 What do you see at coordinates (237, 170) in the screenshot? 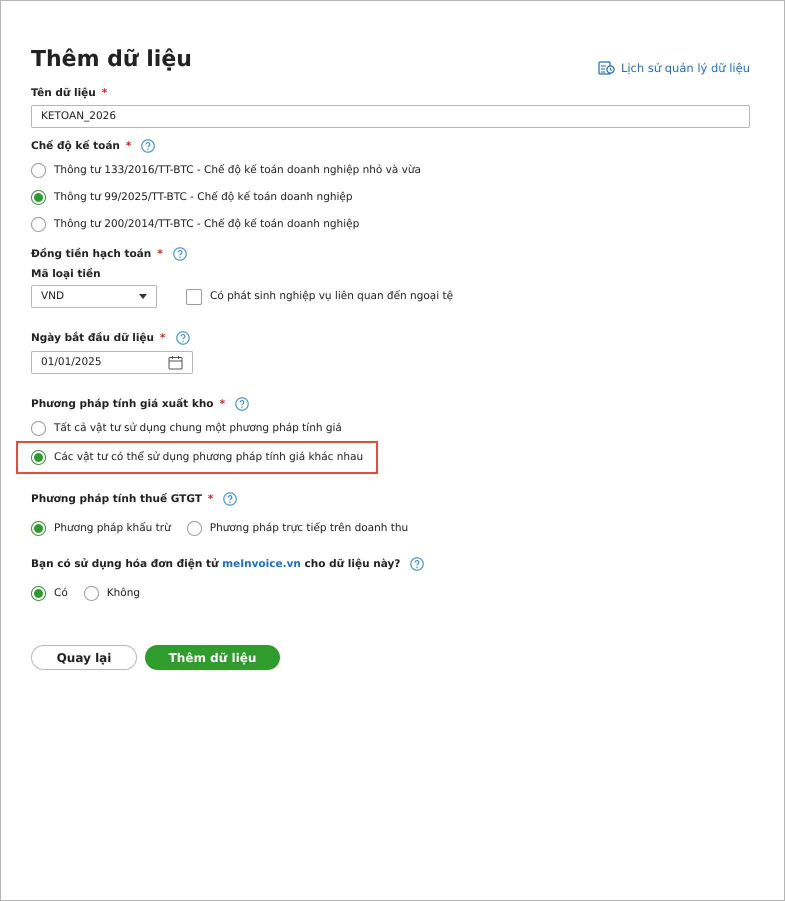
I see `radio-label: Thông tư 133/2016/TT-BTC - Chế độ kế toán doanh nghiệp nhỏ và vừa` at bounding box center [237, 170].